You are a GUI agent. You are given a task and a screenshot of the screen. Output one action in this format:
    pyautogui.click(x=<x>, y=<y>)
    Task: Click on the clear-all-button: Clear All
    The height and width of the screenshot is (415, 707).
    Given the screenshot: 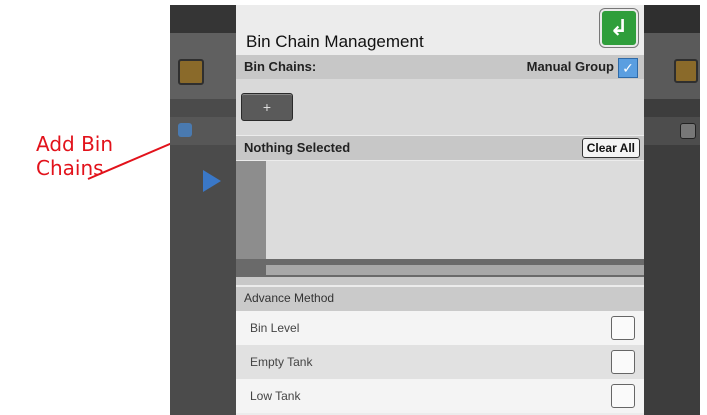 What is the action you would take?
    pyautogui.click(x=610, y=148)
    